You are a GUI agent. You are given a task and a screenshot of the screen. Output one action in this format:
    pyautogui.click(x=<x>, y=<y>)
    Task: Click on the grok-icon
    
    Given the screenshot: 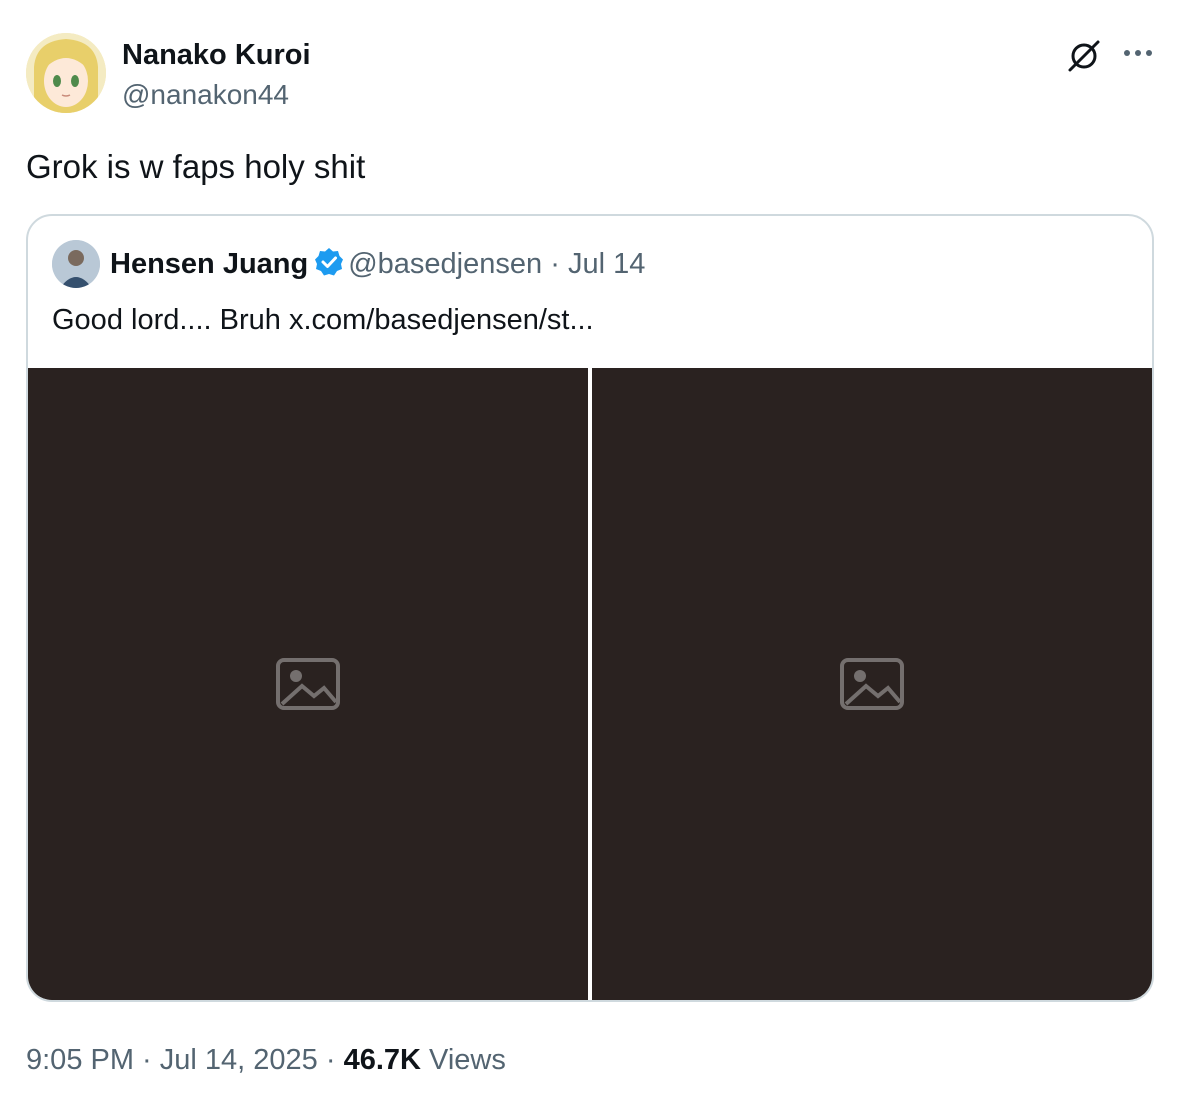 What is the action you would take?
    pyautogui.click(x=1084, y=56)
    